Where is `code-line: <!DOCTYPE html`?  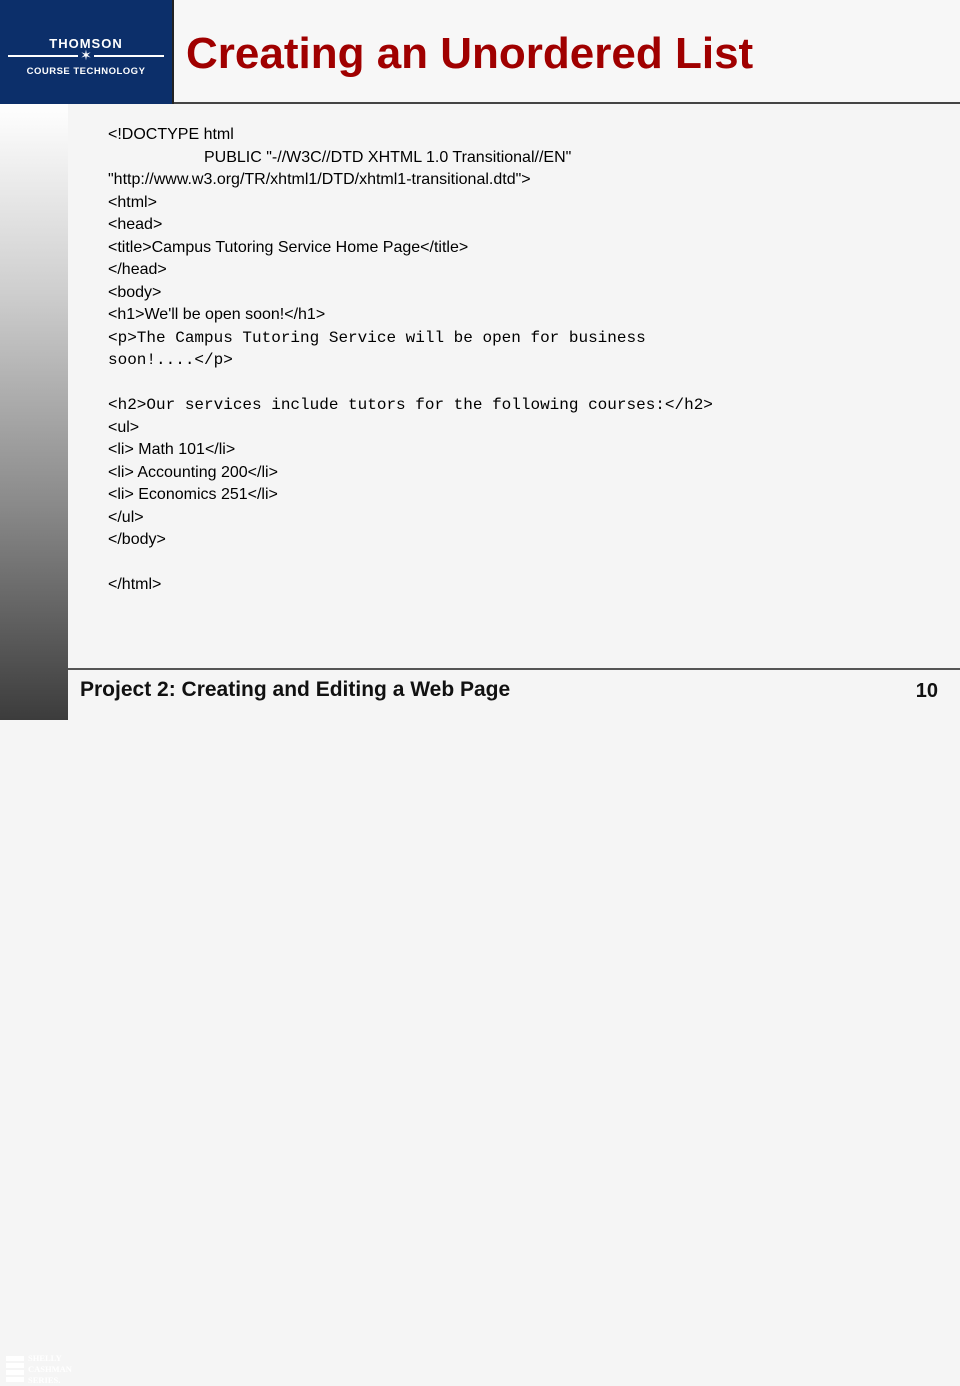
code-line: <!DOCTYPE html is located at coordinates (171, 134).